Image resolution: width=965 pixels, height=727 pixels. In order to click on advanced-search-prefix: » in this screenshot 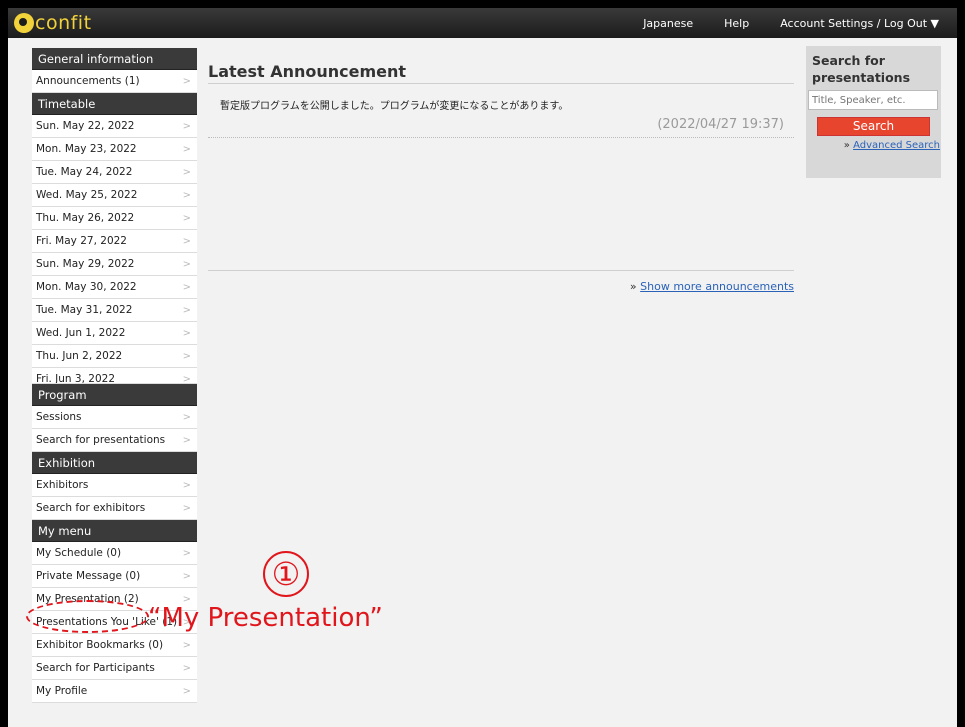, I will do `click(848, 145)`.